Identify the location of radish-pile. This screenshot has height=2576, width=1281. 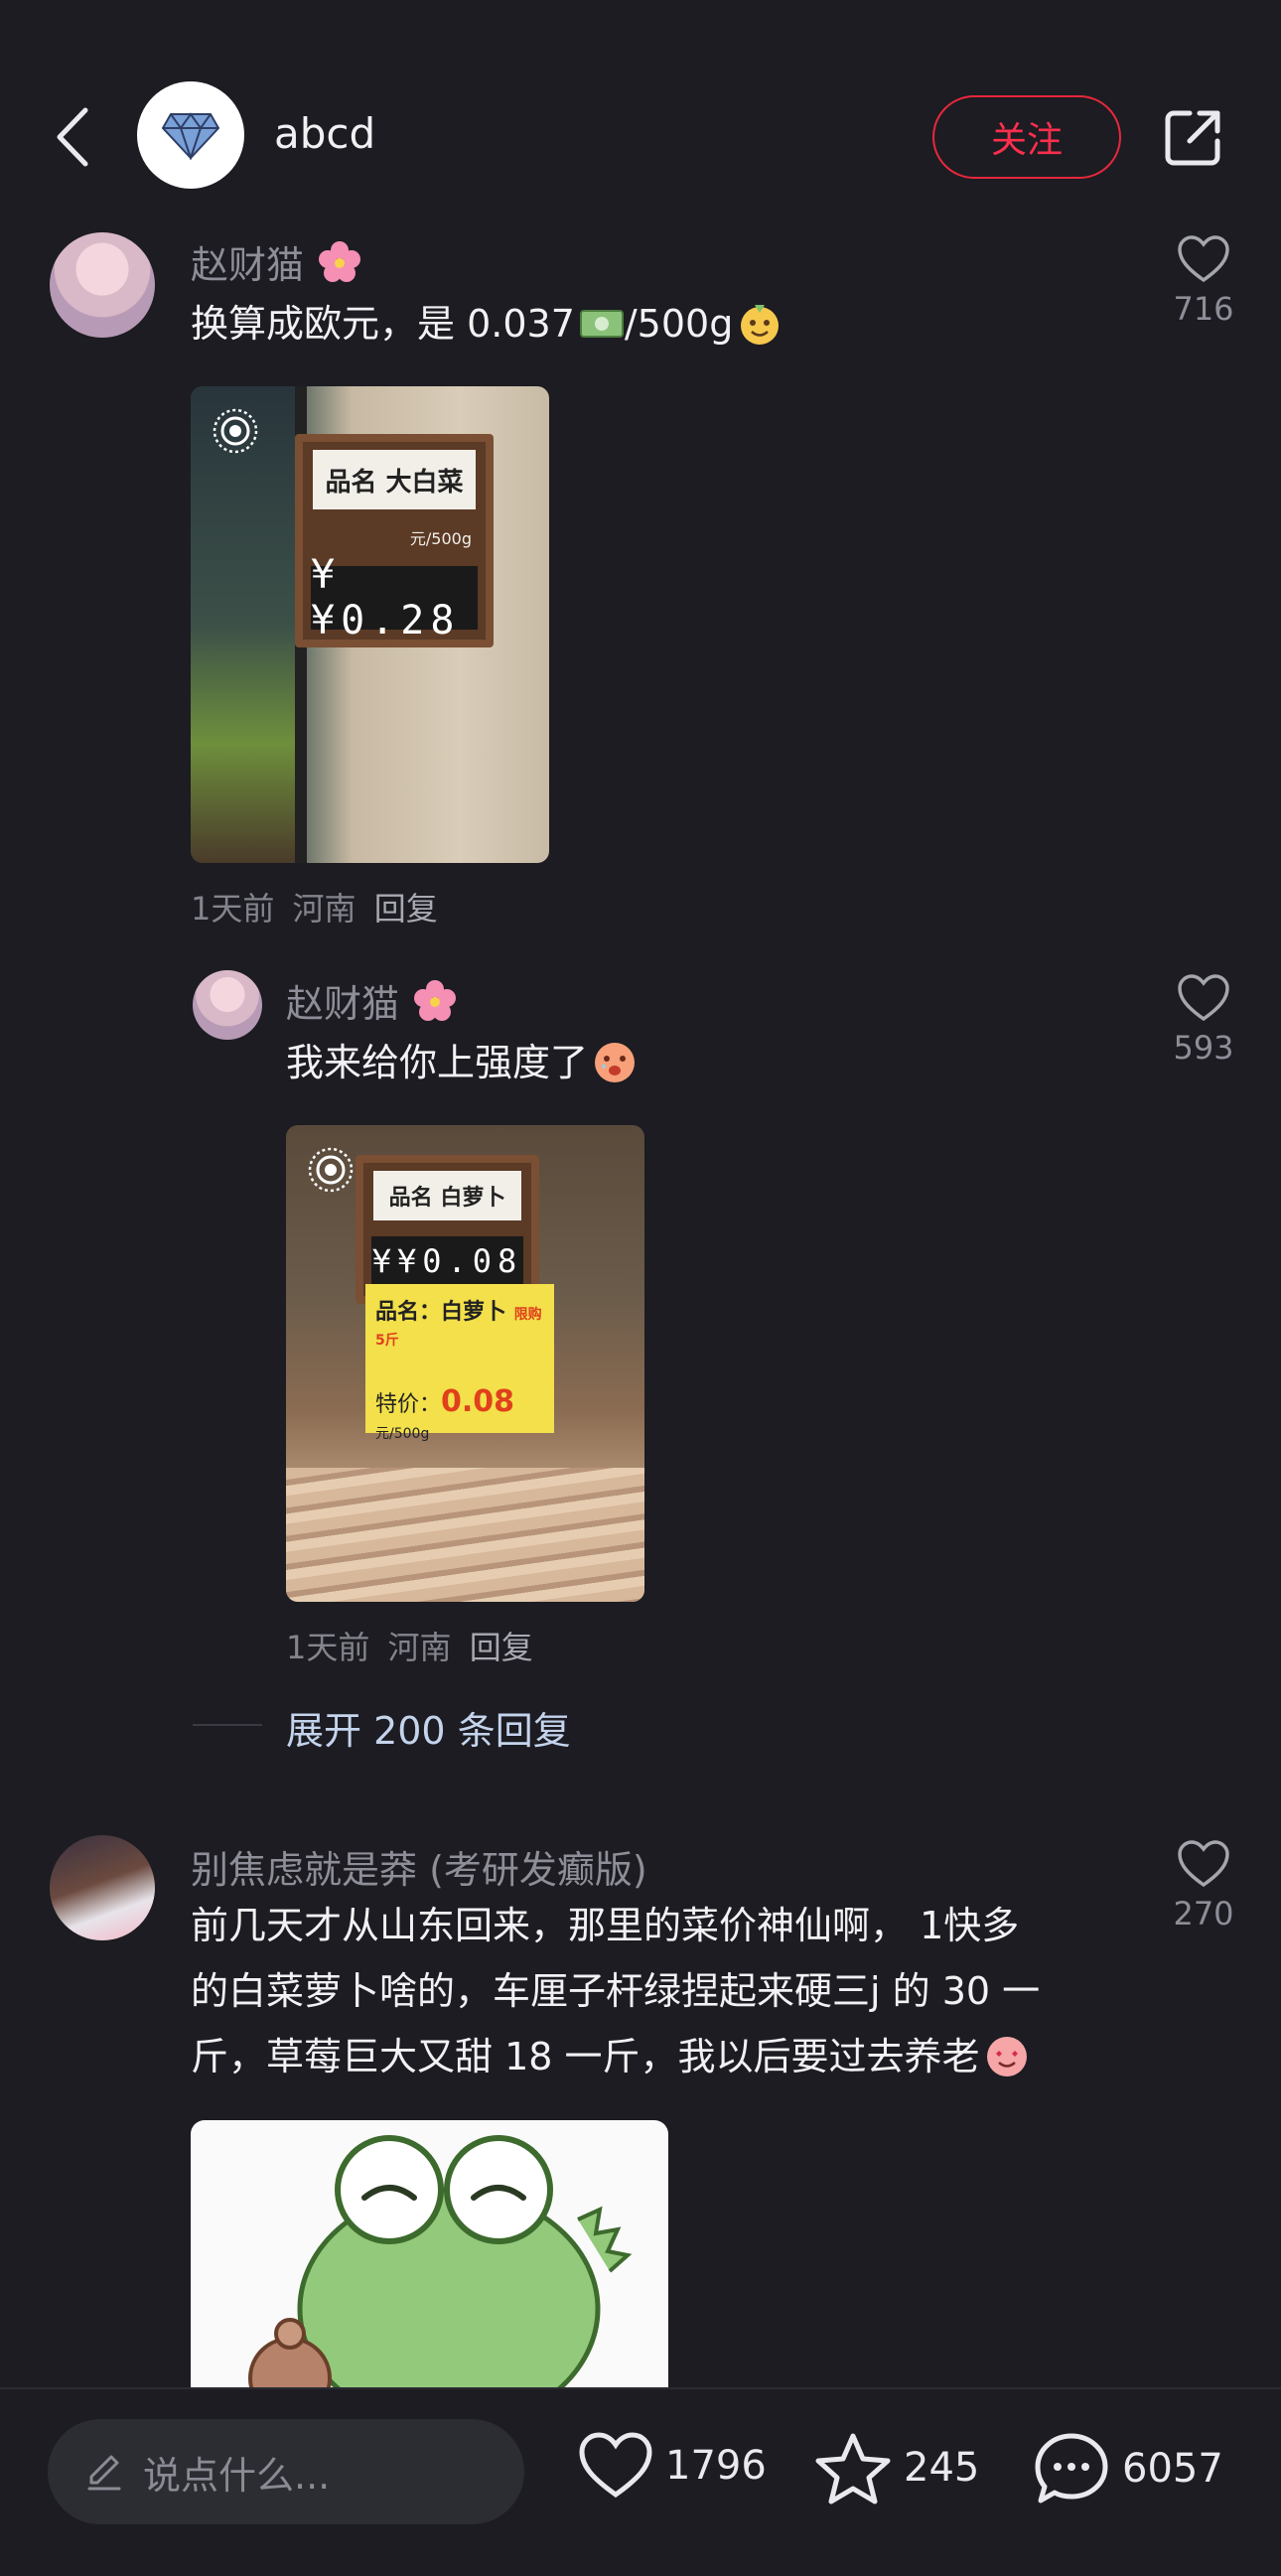
(465, 1535).